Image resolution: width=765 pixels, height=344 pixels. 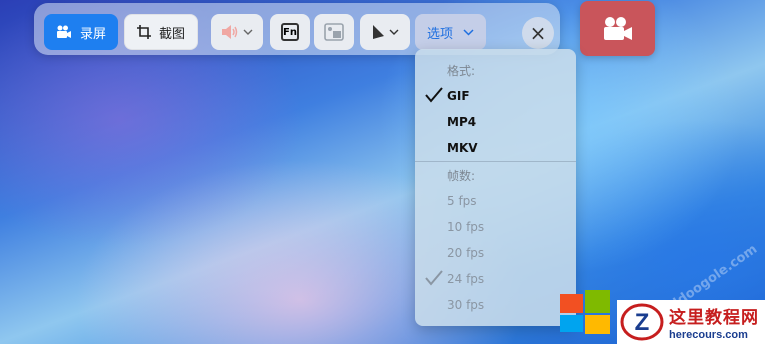 I want to click on site-logo-icon: Z, so click(x=642, y=322).